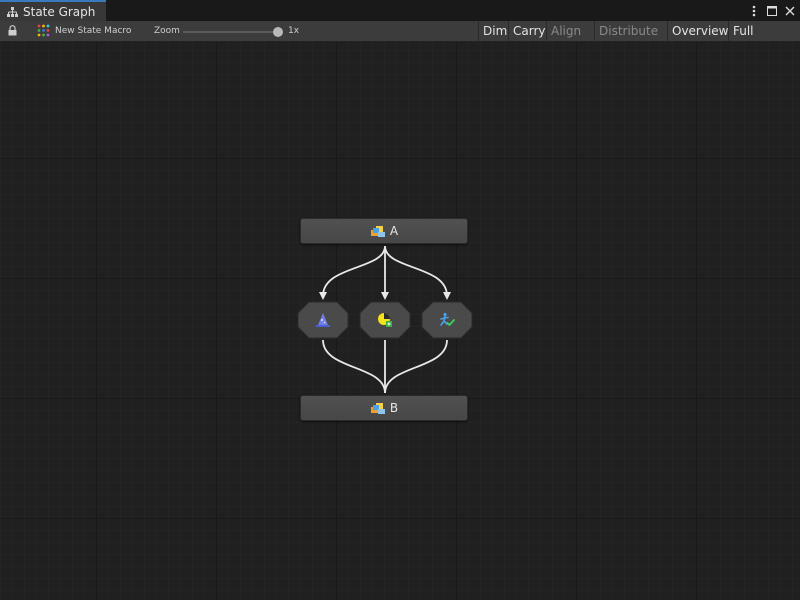 The image size is (800, 600). I want to click on zoom-value: 1x, so click(294, 31).